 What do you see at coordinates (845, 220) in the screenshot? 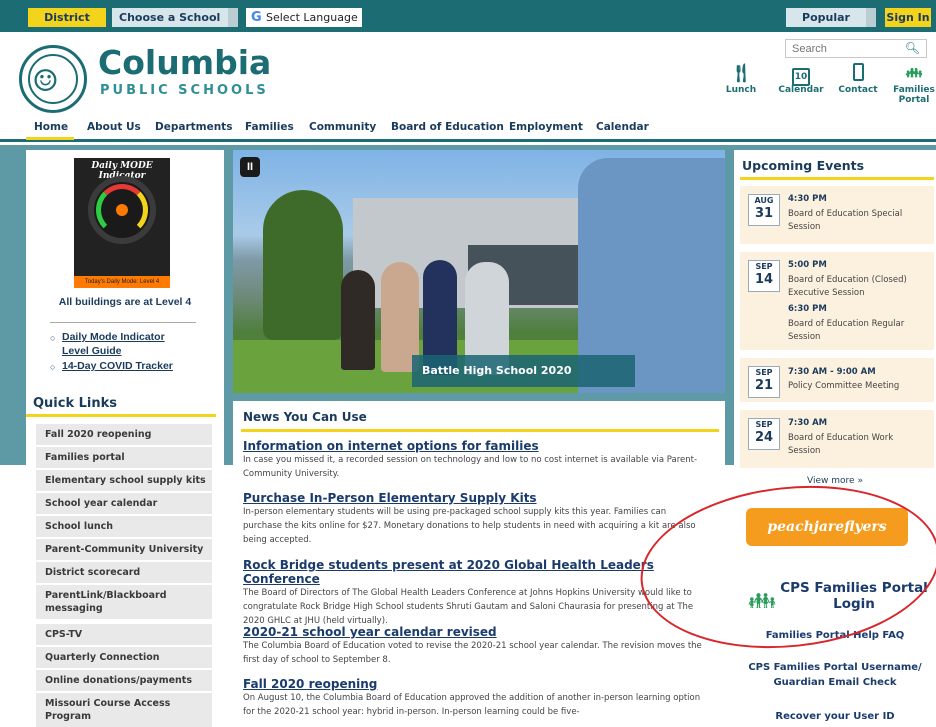
I see `event-description: Board of Education Special Session` at bounding box center [845, 220].